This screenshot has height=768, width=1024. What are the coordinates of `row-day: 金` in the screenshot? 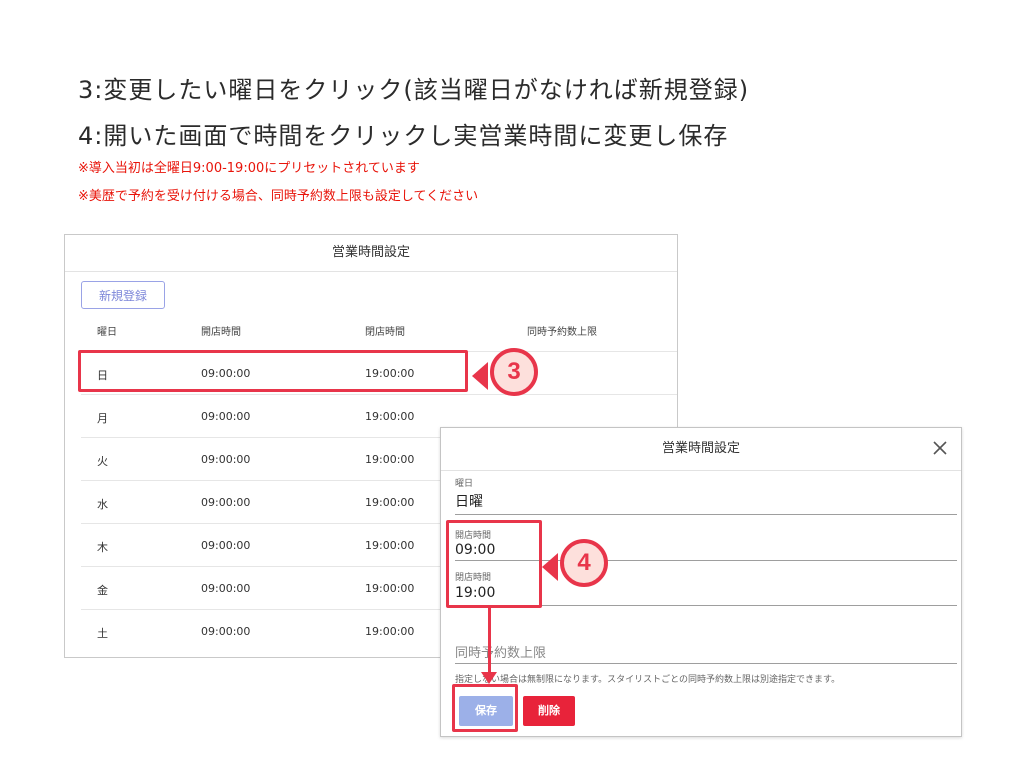 It's located at (102, 590).